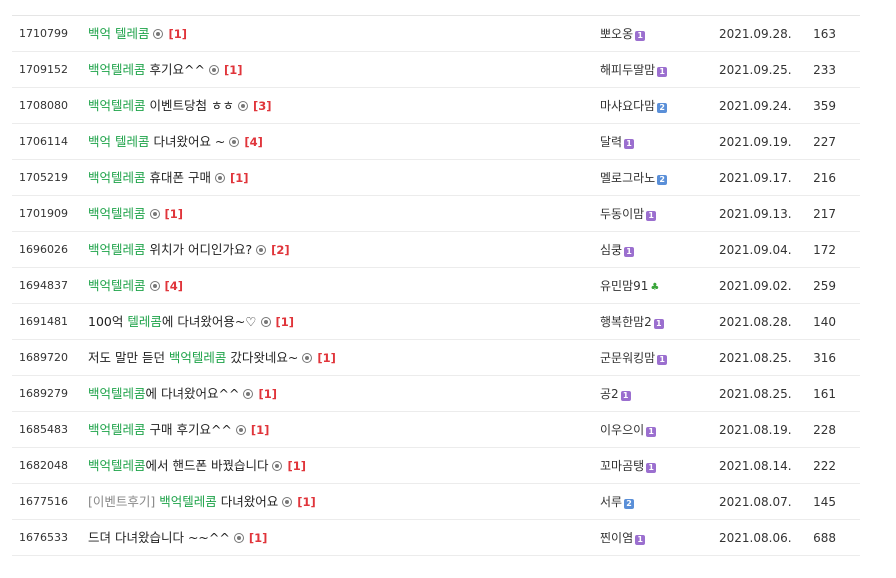  Describe the element at coordinates (209, 321) in the screenshot. I see `post-title-text: 에 다녀왔어용~♡` at that location.